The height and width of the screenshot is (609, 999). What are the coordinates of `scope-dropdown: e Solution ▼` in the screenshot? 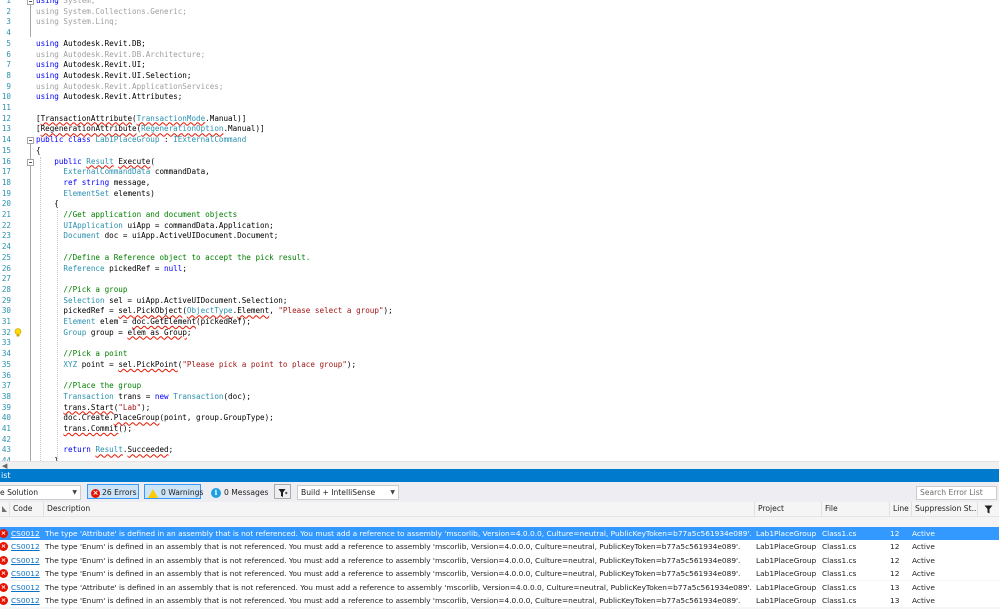 It's located at (40, 492).